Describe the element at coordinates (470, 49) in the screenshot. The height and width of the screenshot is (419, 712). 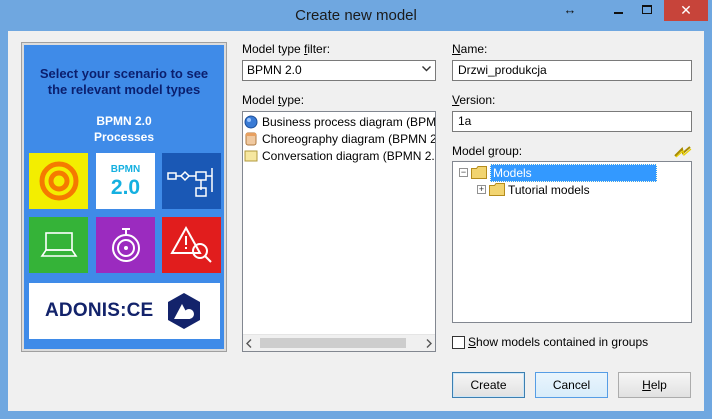
I see `name-label: Name:` at that location.